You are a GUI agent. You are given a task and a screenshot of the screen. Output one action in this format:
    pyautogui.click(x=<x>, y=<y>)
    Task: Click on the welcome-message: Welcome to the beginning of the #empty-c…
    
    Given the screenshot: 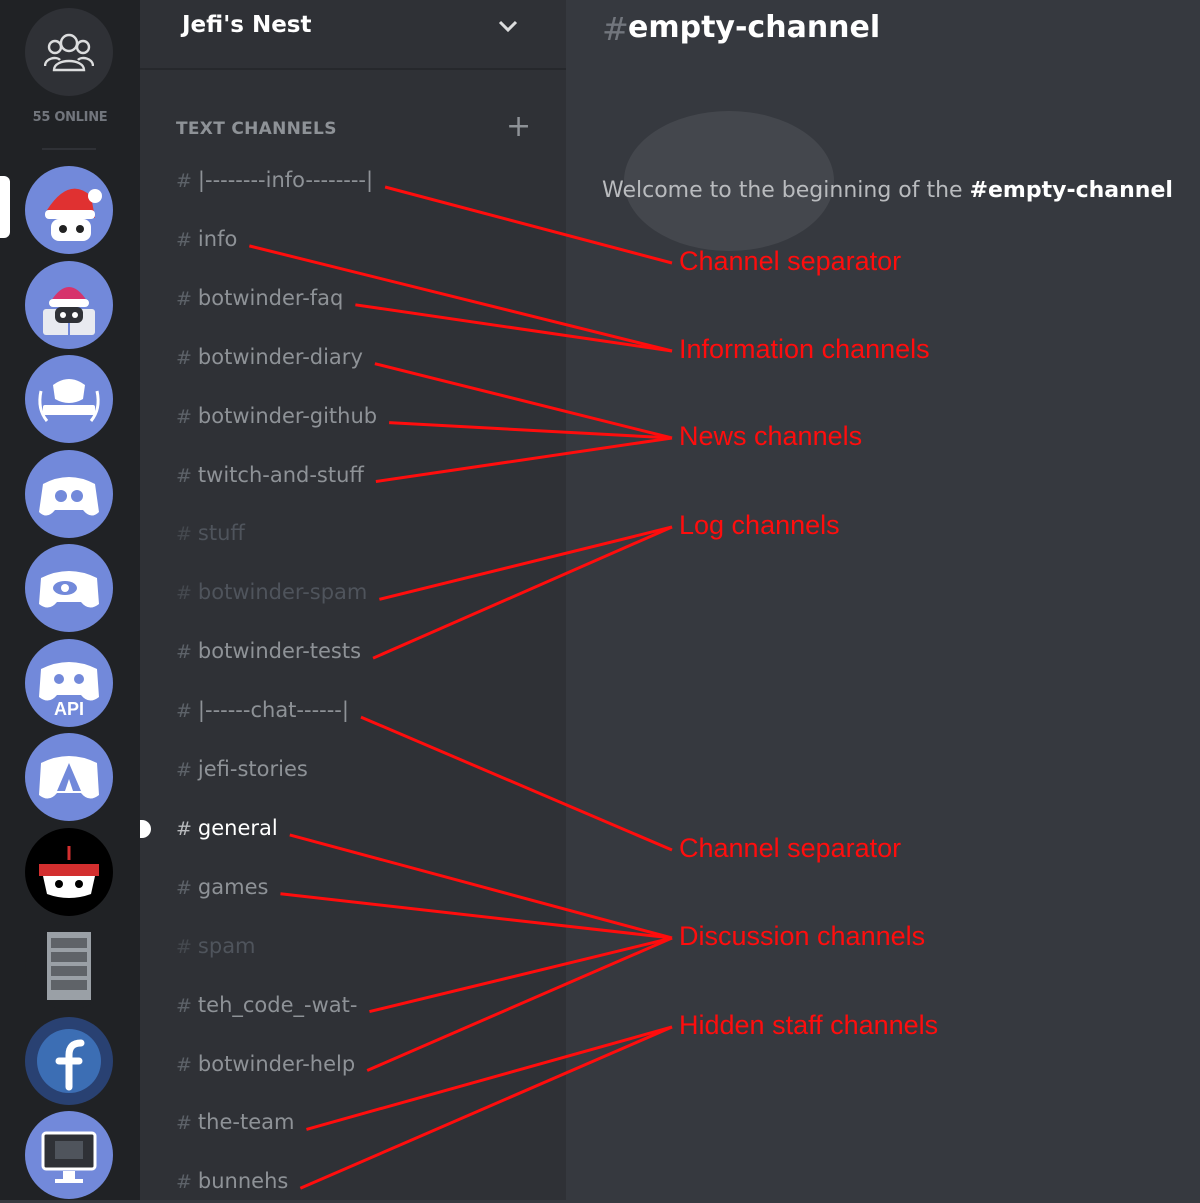 What is the action you would take?
    pyautogui.click(x=887, y=190)
    